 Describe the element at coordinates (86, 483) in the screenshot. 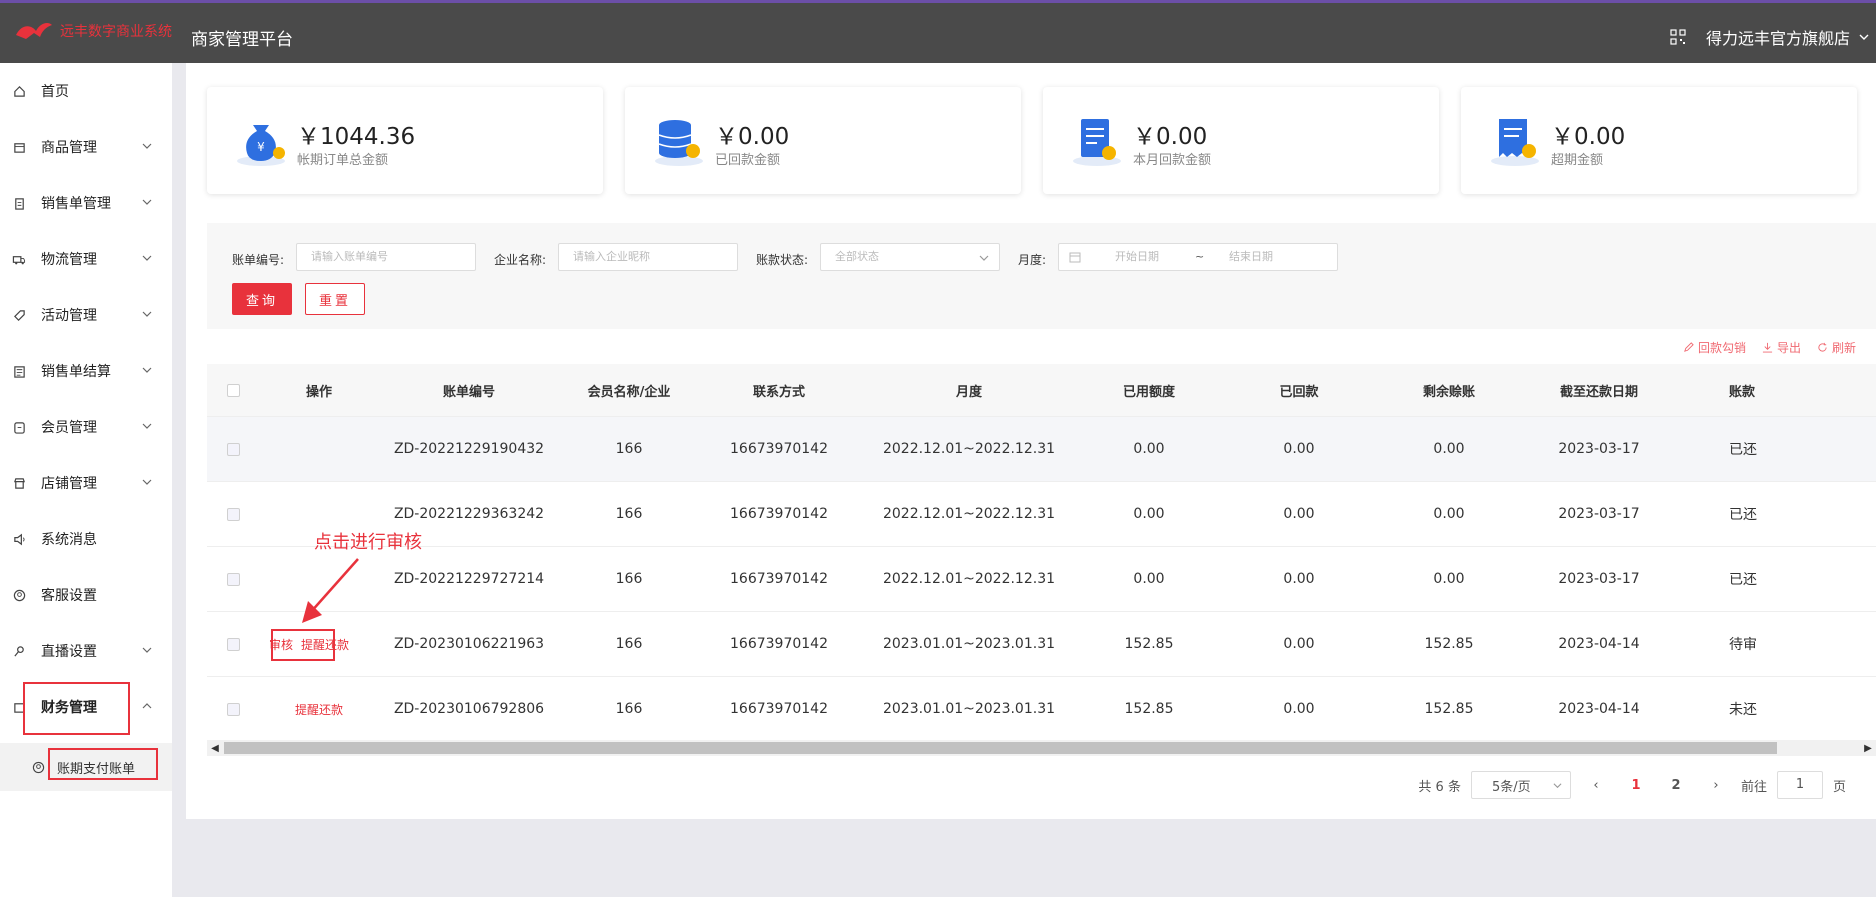

I see `sidebar-item-shop: 店铺管理` at that location.